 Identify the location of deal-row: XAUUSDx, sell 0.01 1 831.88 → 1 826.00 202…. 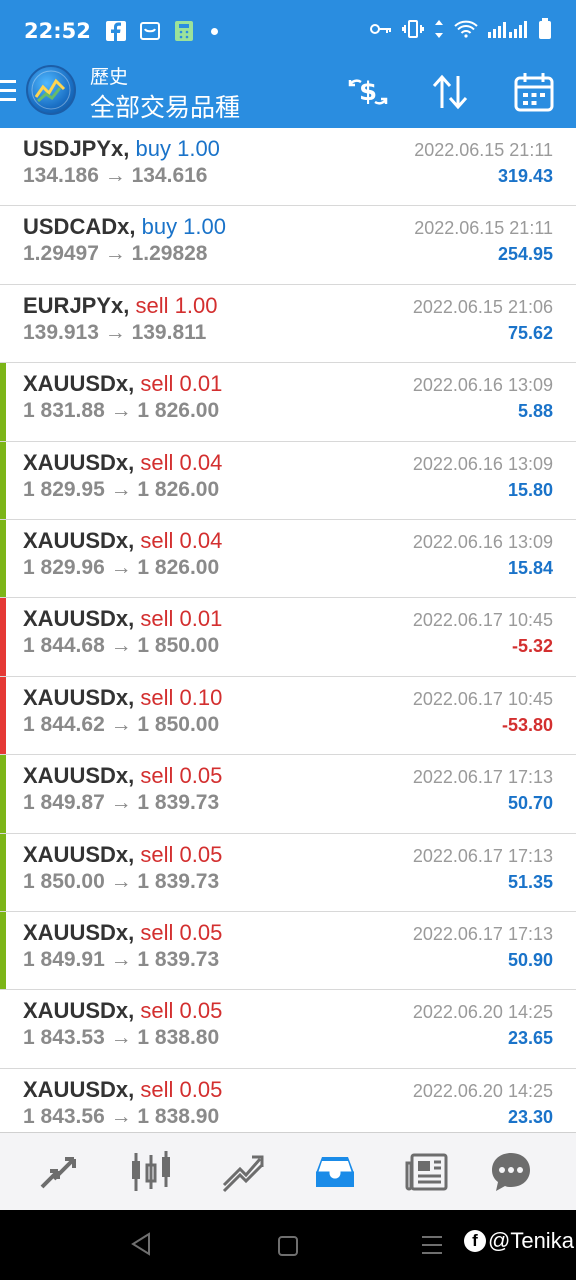
(288, 402).